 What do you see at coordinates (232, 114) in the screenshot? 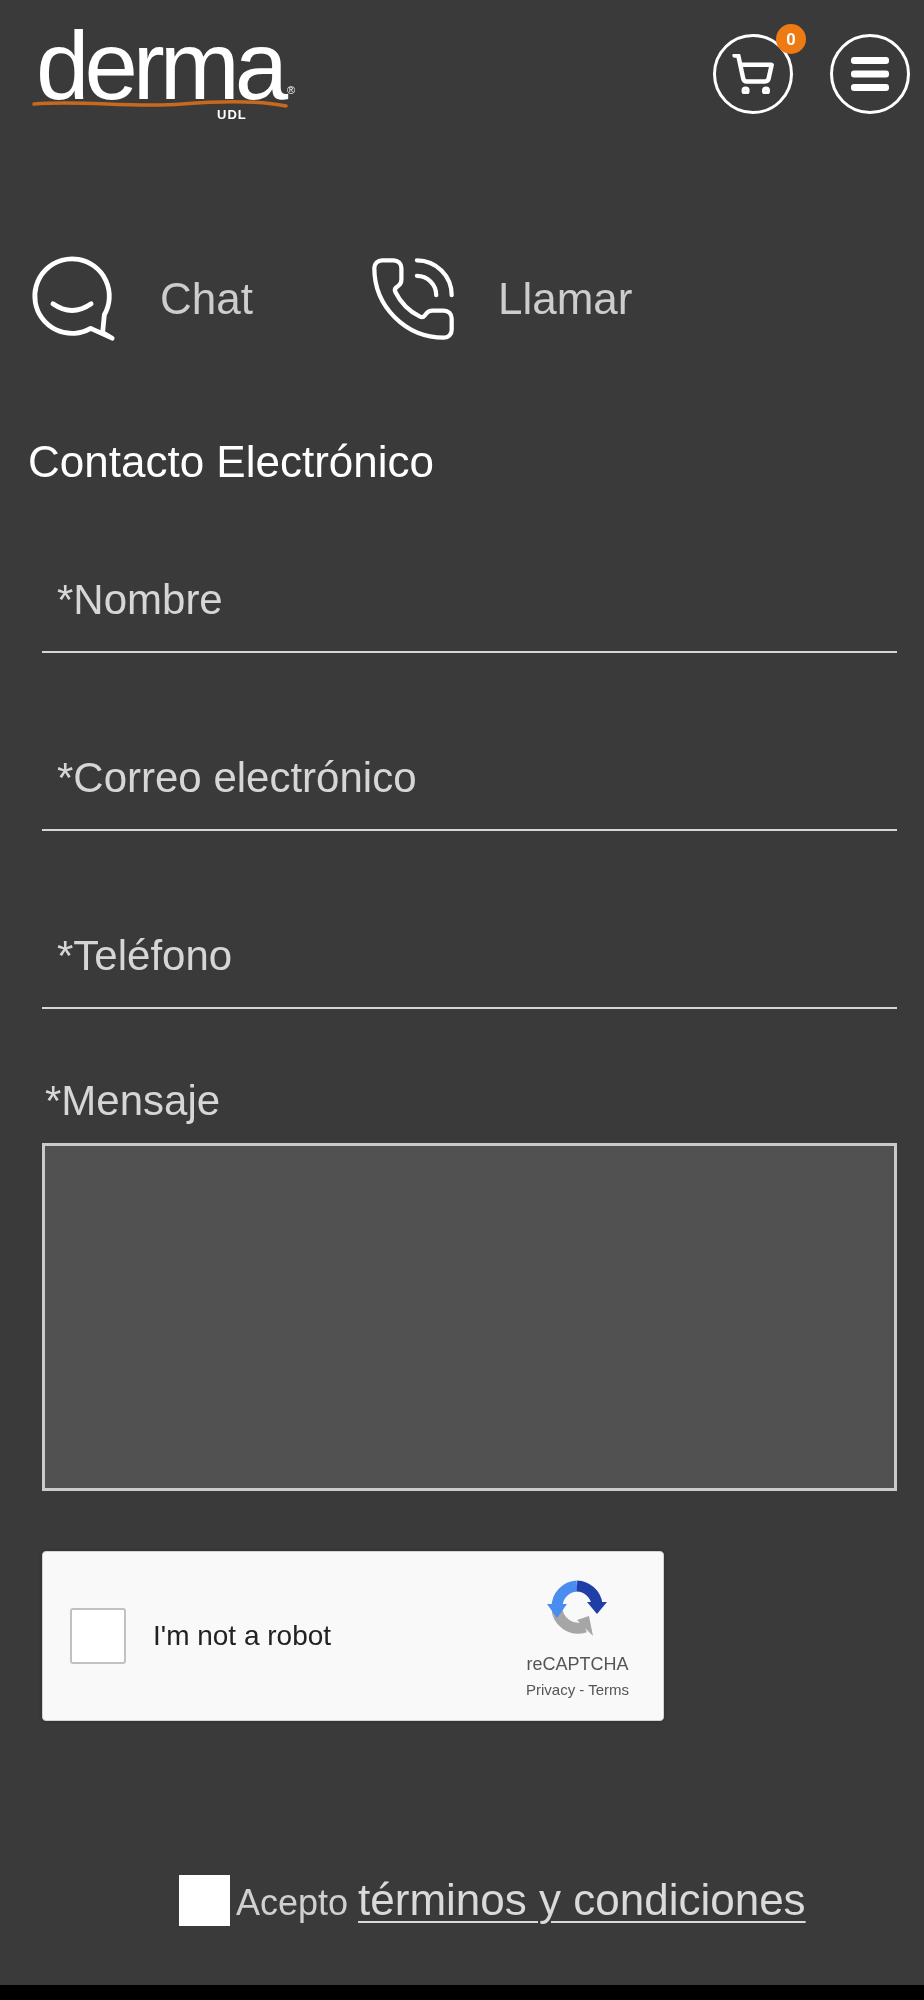
I see `logo-subtitle: UDL` at bounding box center [232, 114].